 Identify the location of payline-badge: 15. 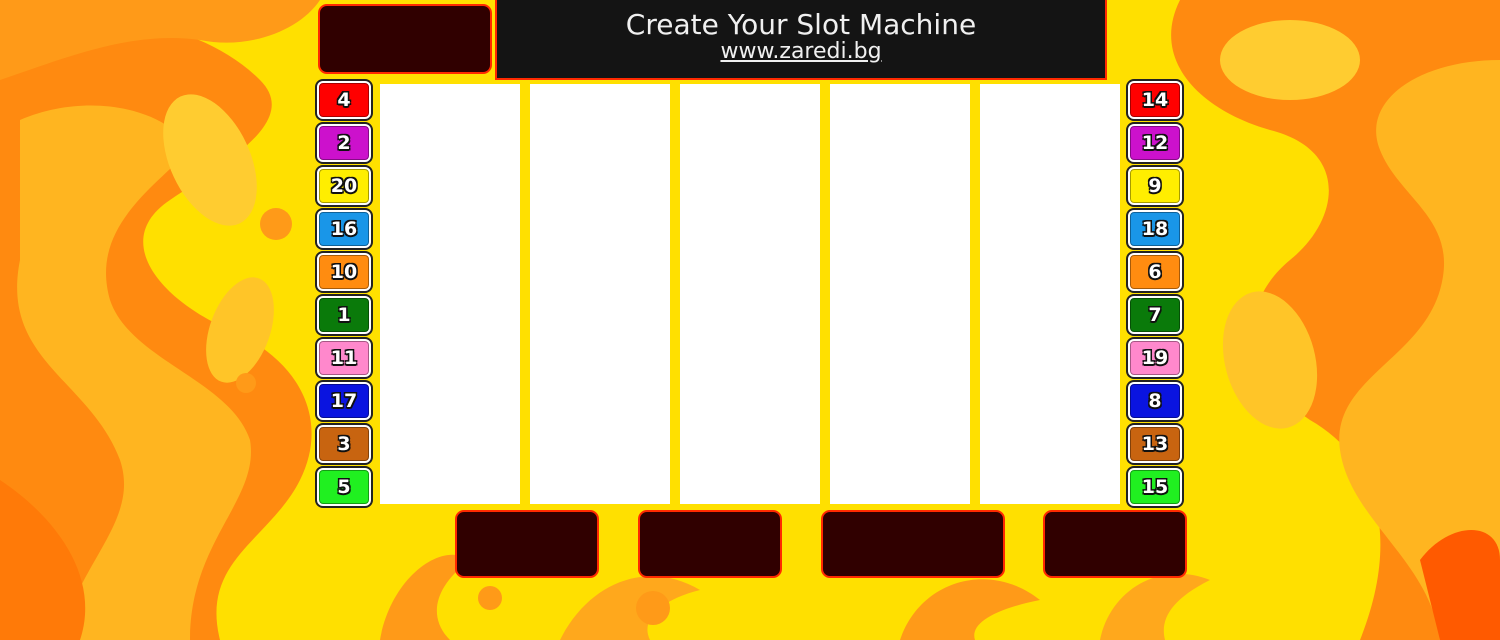
(1155, 487).